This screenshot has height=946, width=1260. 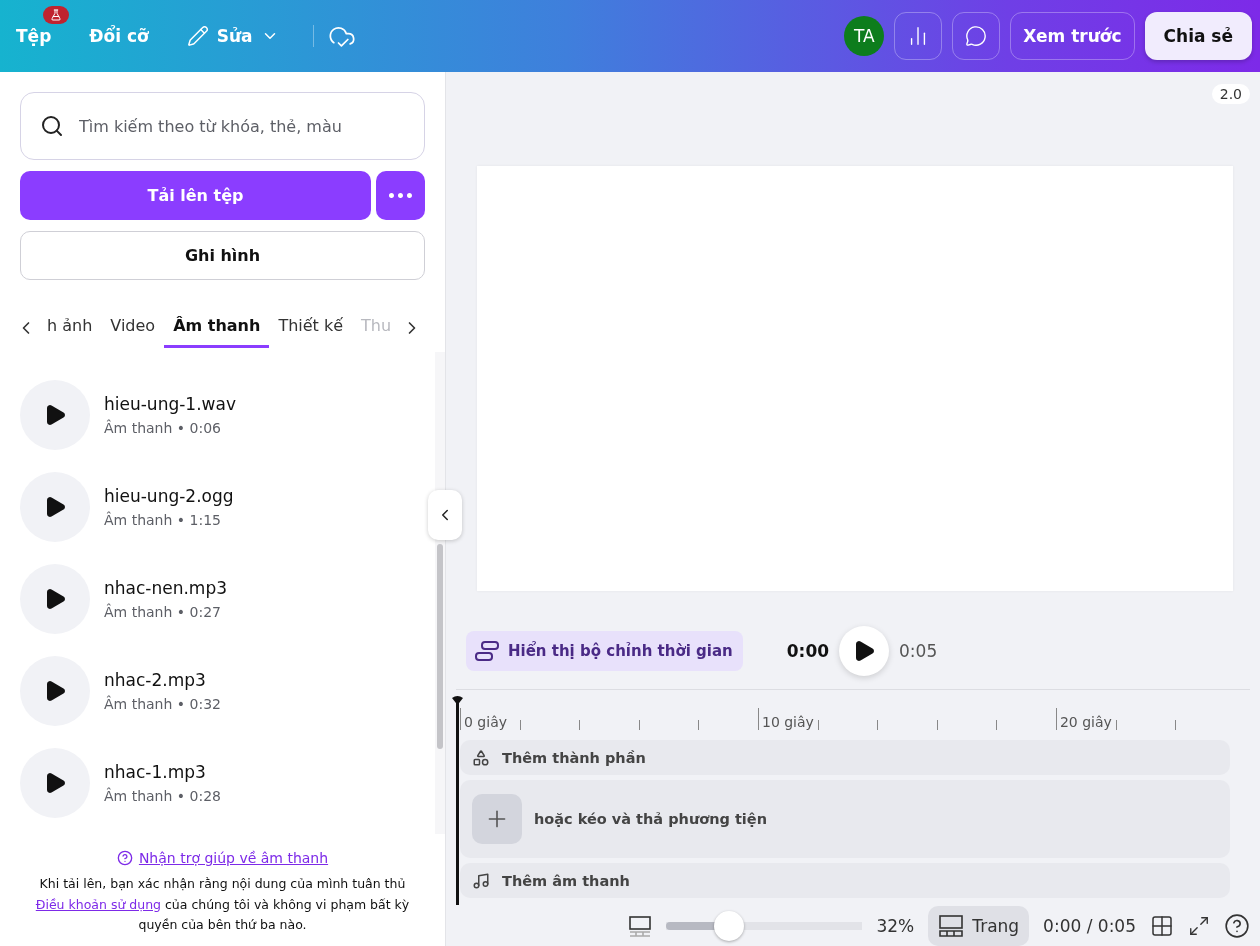 I want to click on ruler-label: 0 giây, so click(x=485, y=722).